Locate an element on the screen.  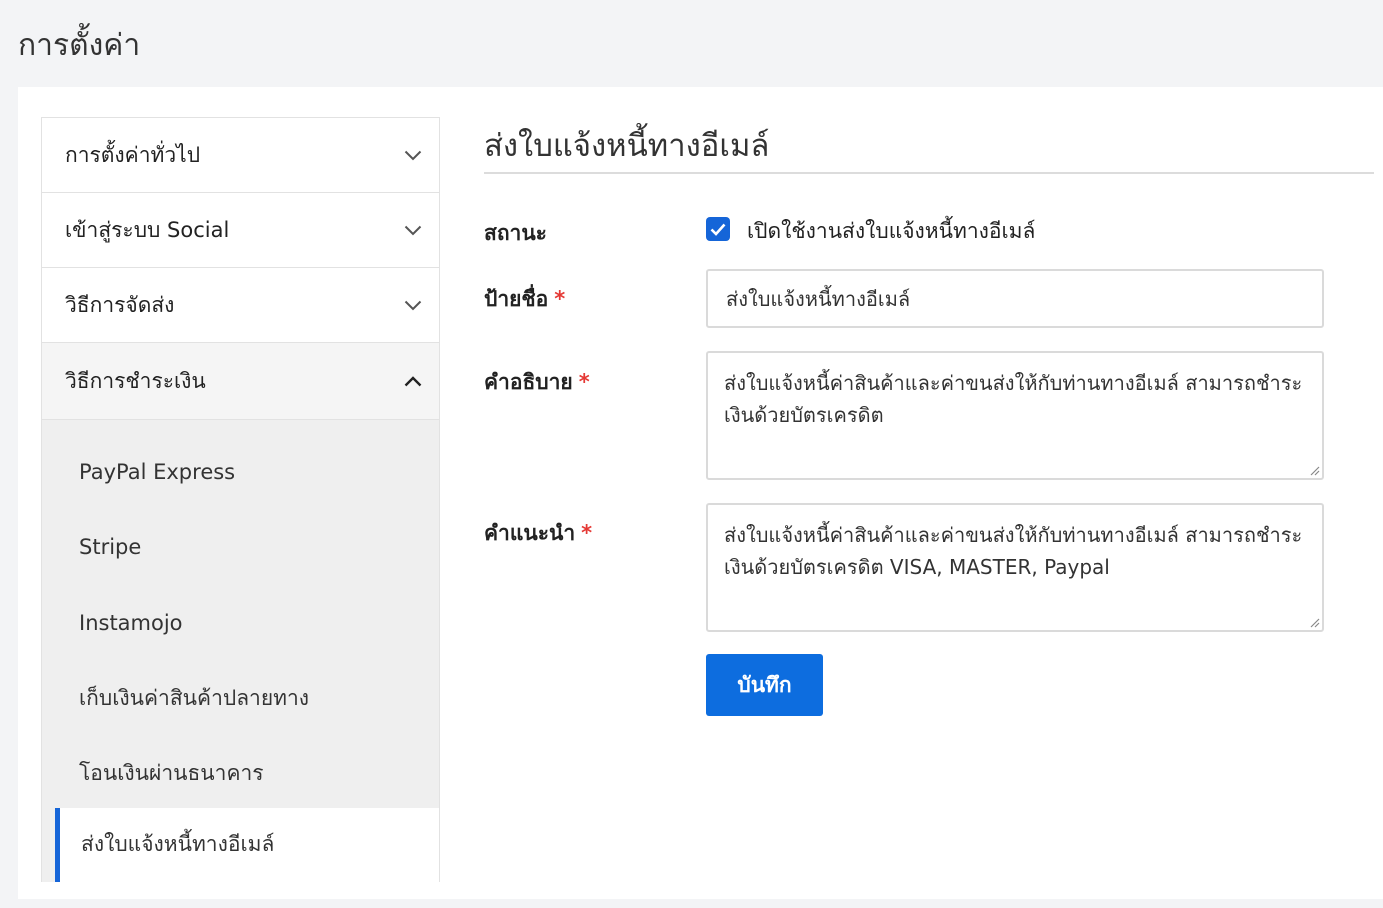
heading-divider is located at coordinates (929, 173).